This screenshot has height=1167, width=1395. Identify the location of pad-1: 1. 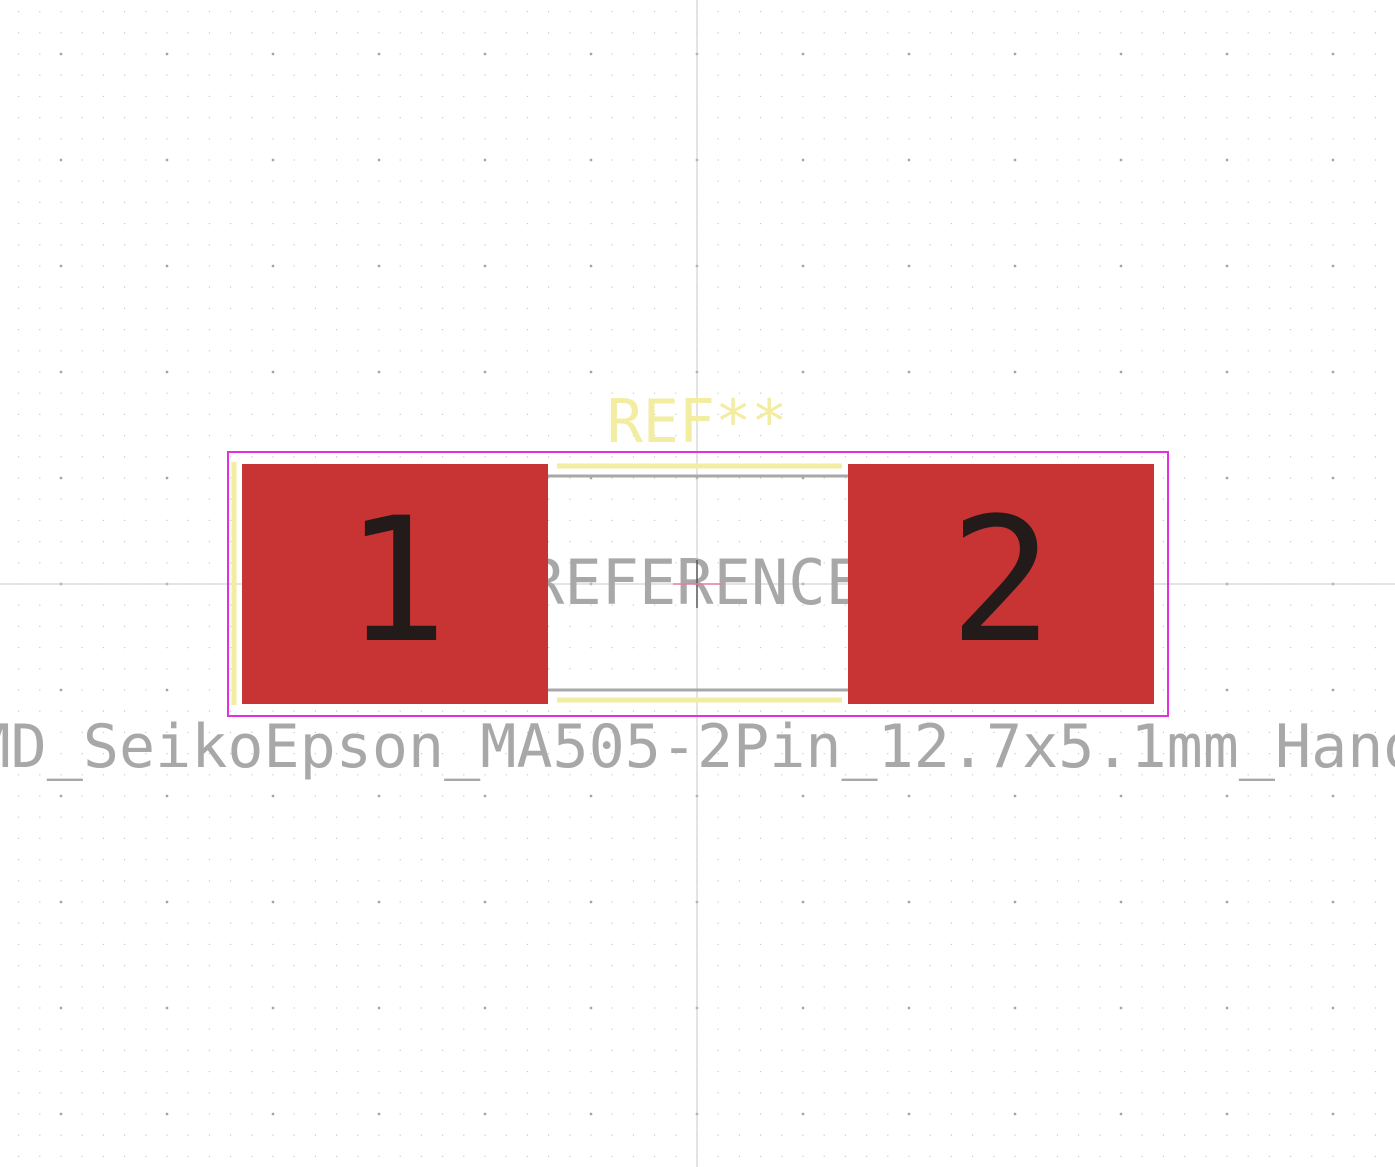
(395, 584).